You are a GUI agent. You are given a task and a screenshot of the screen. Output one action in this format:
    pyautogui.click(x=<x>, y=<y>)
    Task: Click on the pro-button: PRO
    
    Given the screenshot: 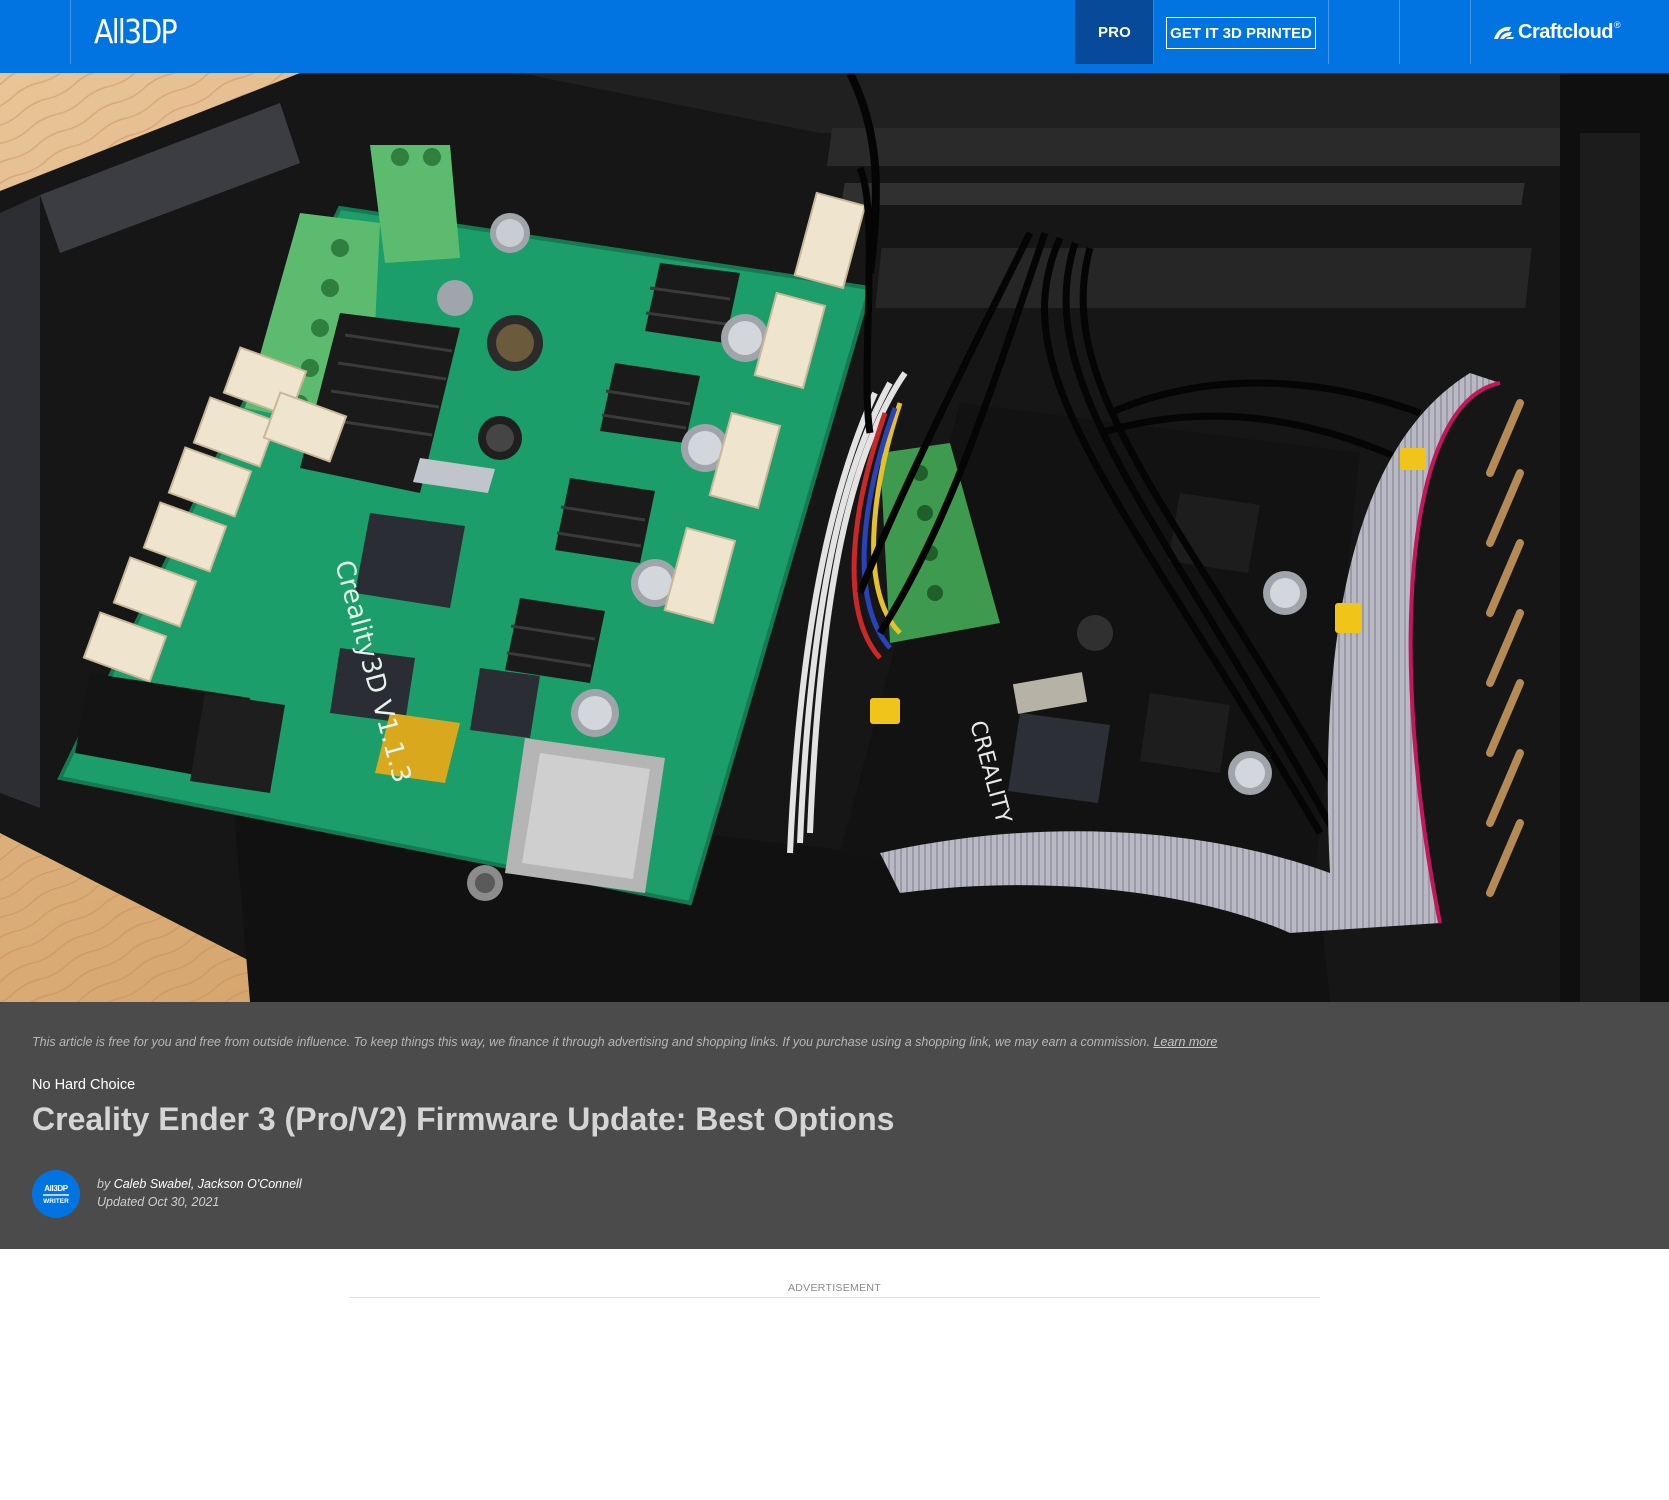 What is the action you would take?
    pyautogui.click(x=1114, y=32)
    